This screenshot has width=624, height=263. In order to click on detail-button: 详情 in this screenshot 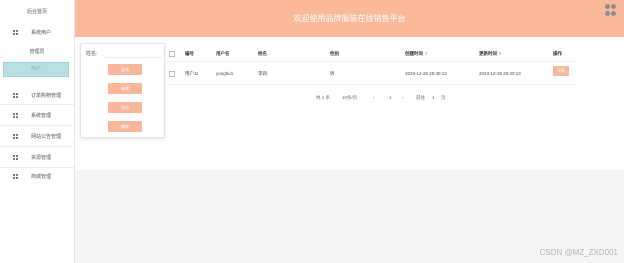, I will do `click(561, 71)`.